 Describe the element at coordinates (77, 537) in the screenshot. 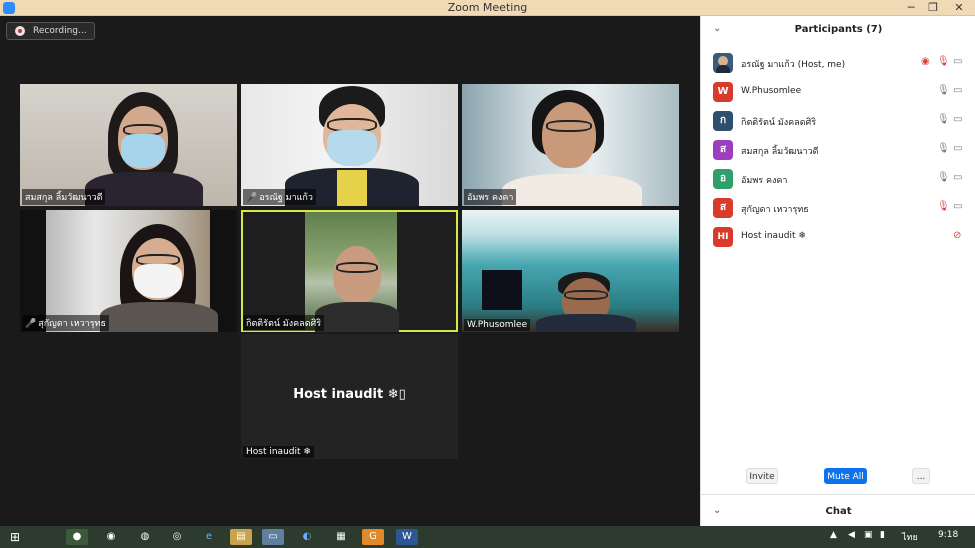

I see `chrome-icon: ●` at that location.